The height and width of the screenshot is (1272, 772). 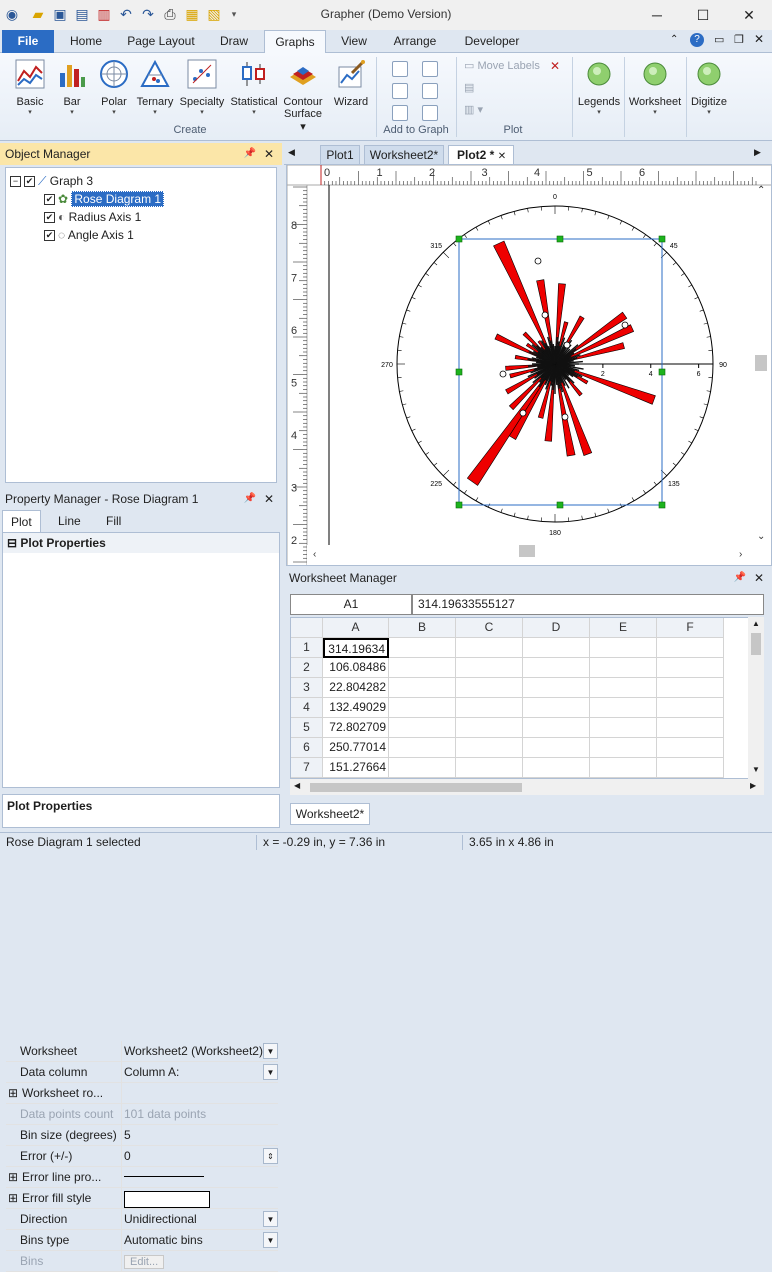 I want to click on graph-node: −✔⟋ Graph 3, so click(x=51, y=181).